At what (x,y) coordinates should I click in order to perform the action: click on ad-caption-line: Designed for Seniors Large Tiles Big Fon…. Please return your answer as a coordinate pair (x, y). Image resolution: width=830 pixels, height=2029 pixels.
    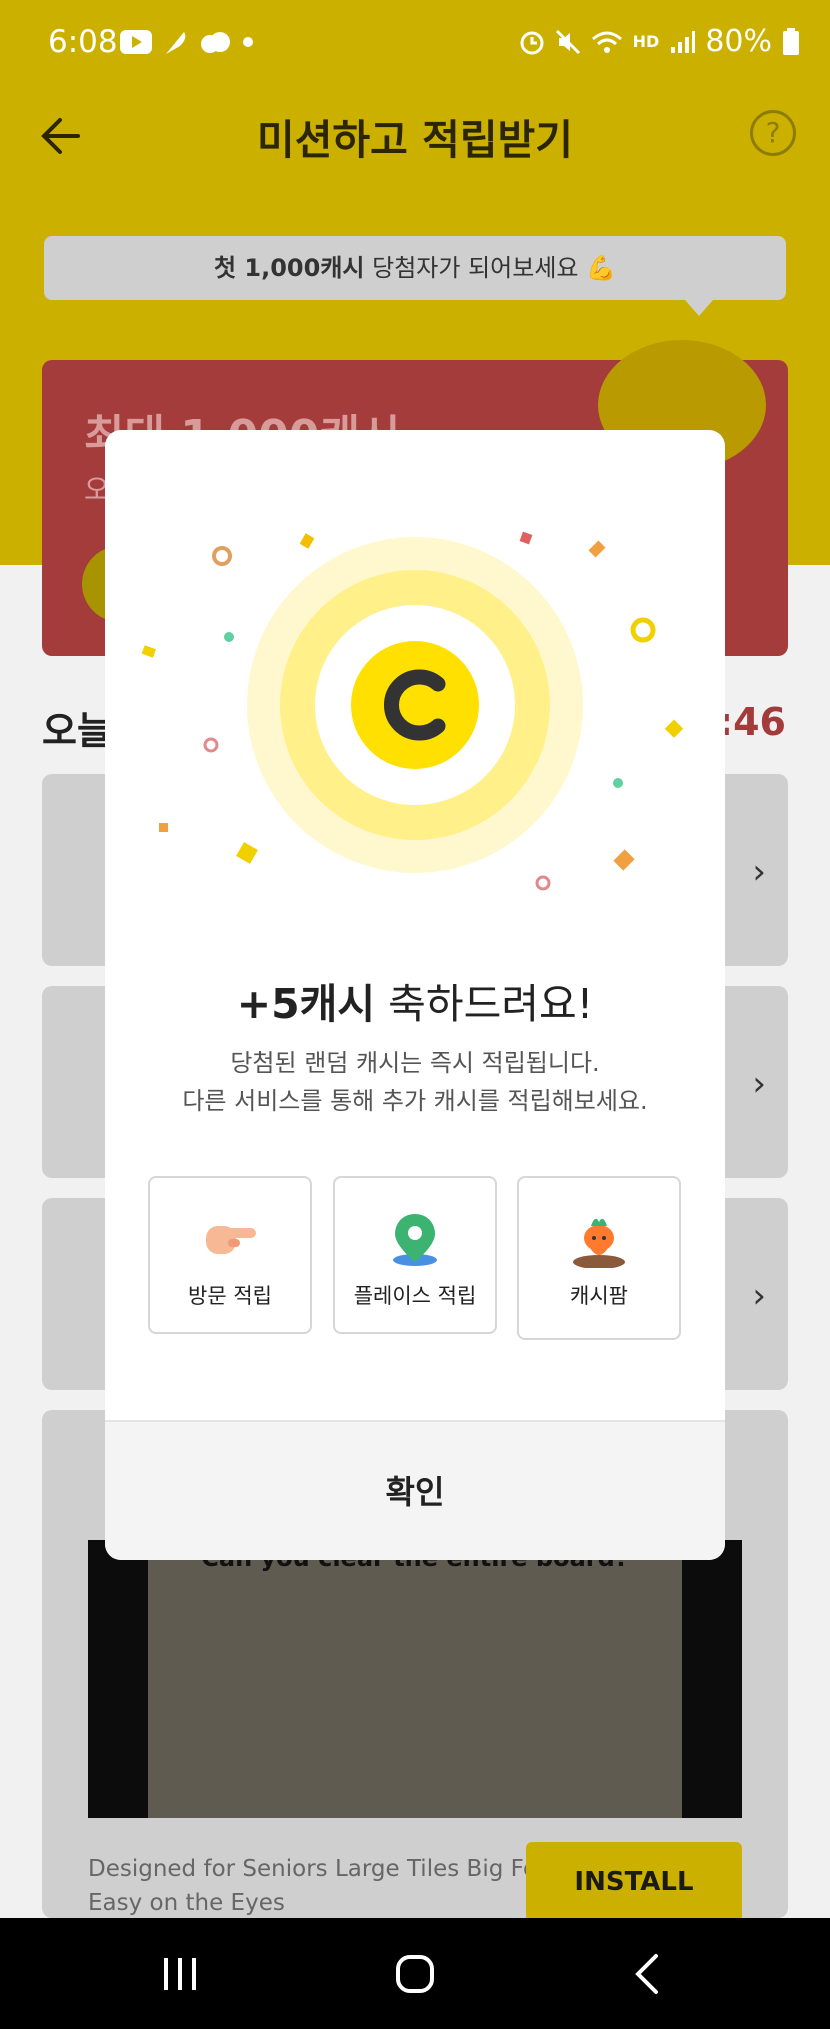
    Looking at the image, I should click on (324, 1869).